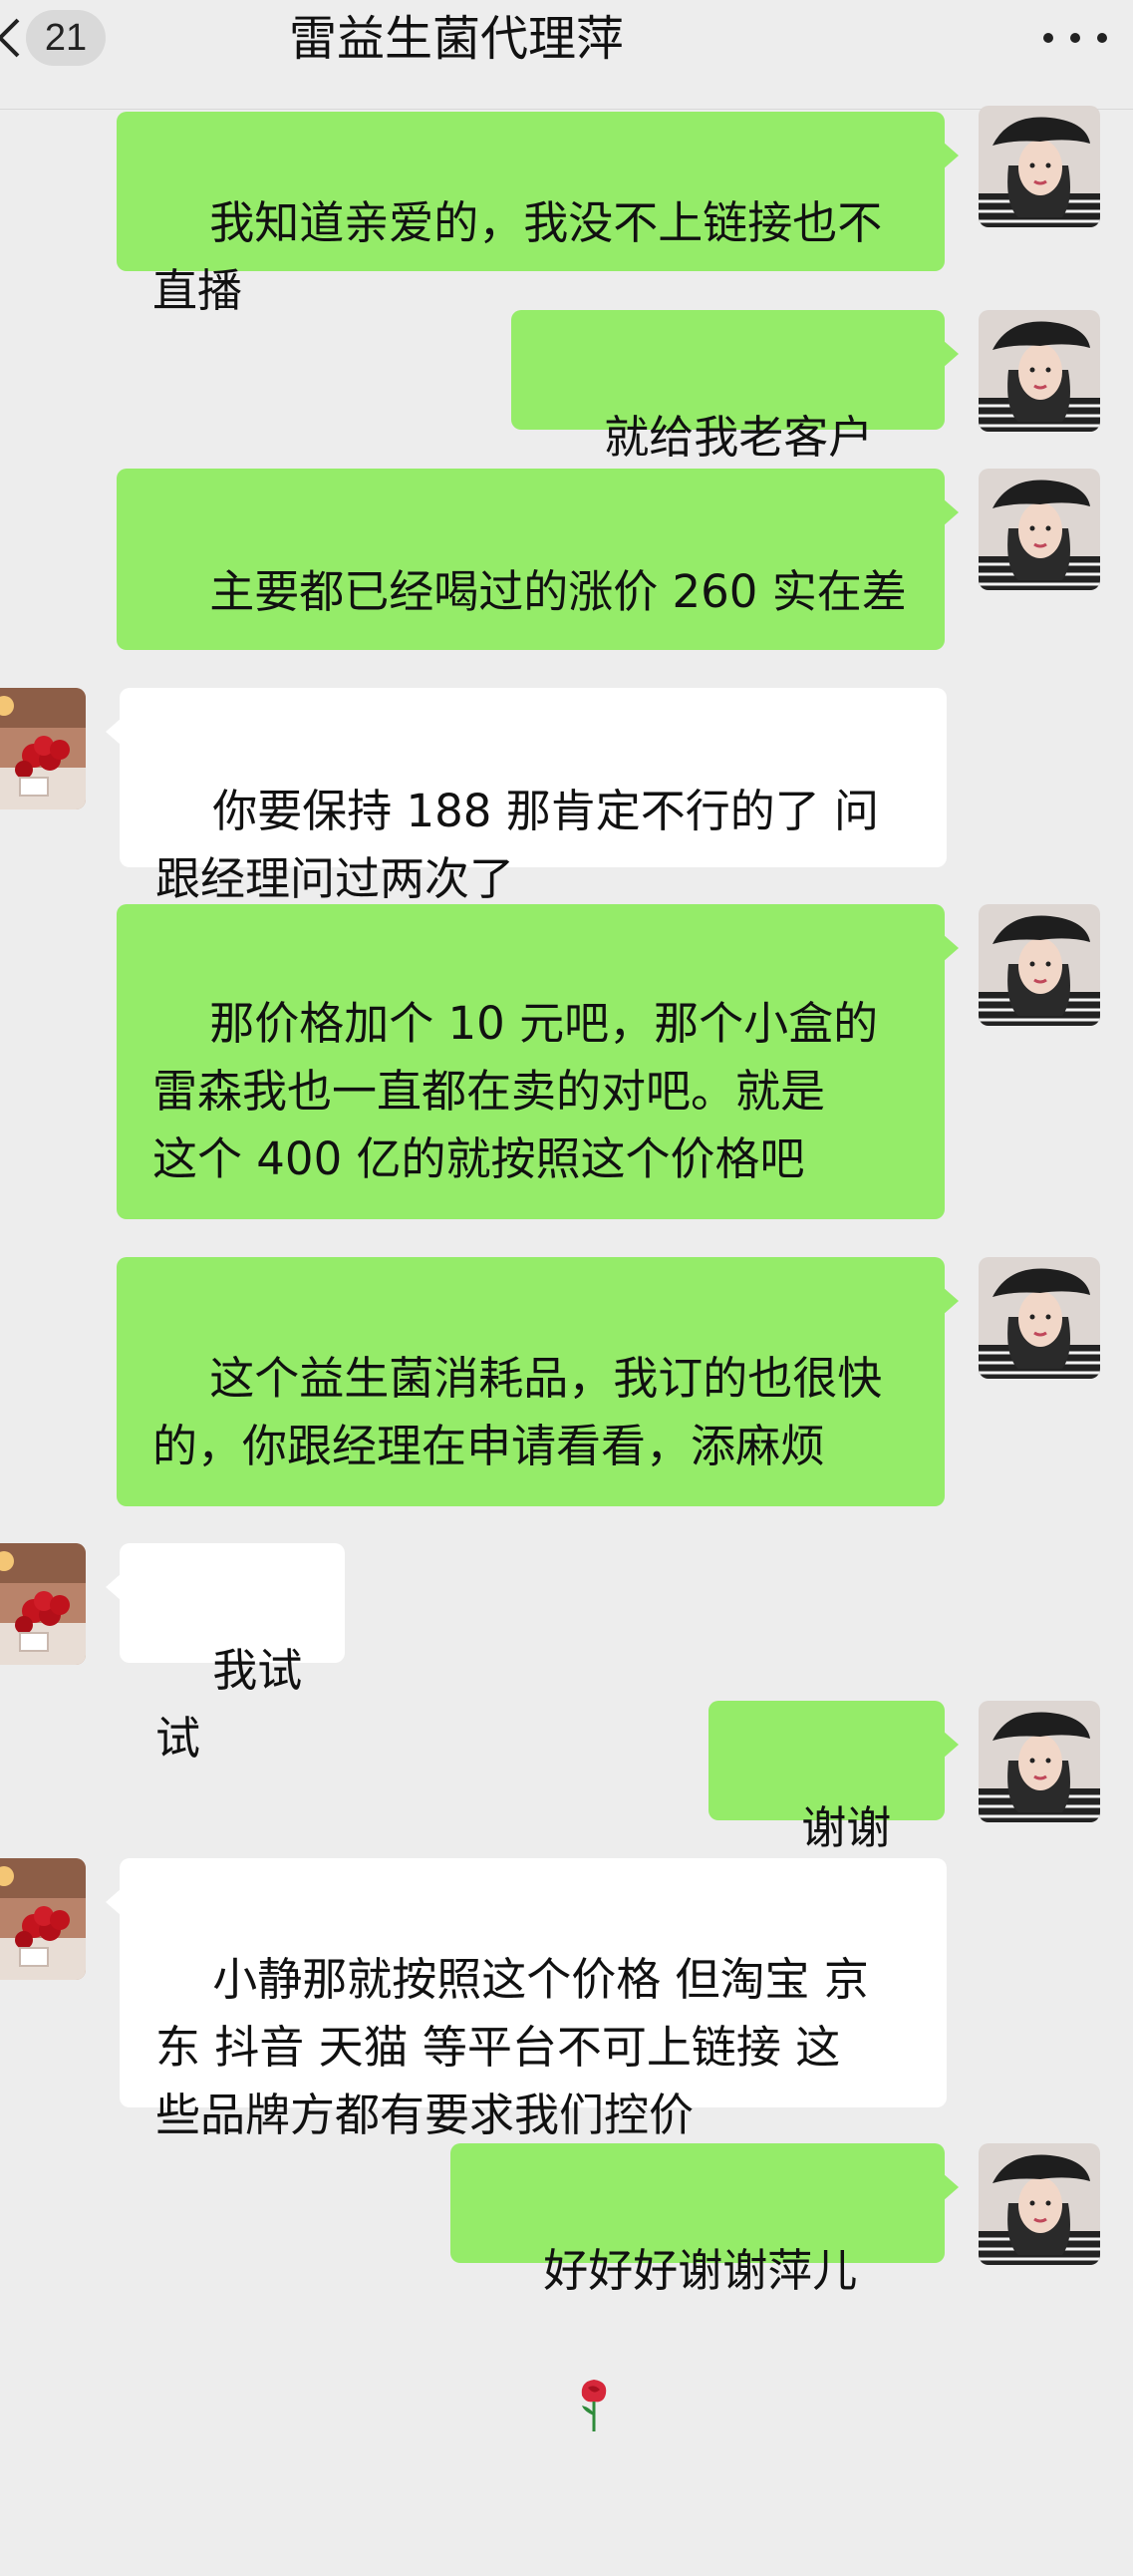 The height and width of the screenshot is (2576, 1133). I want to click on outgoing-message-bubble: 主要都已经喝过的涨价 260 实在差 价太高, so click(538, 610).